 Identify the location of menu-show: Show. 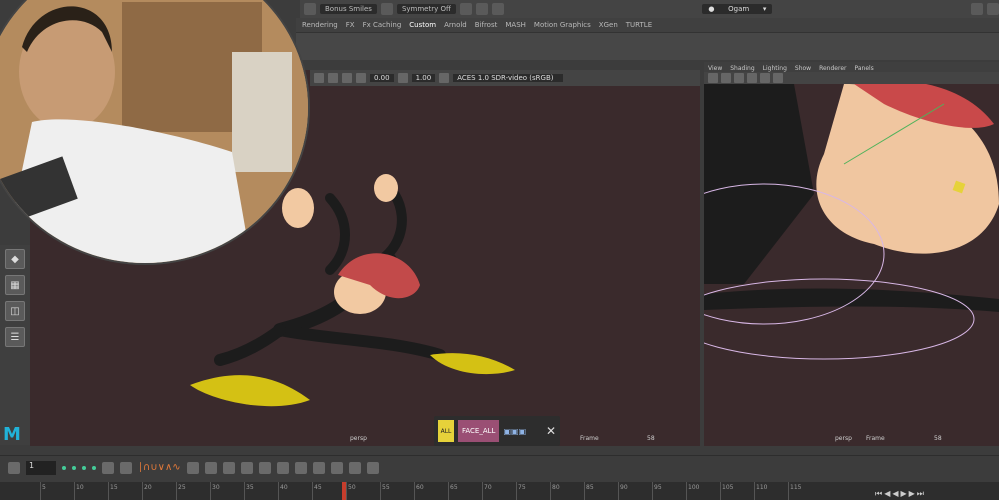
(803, 68).